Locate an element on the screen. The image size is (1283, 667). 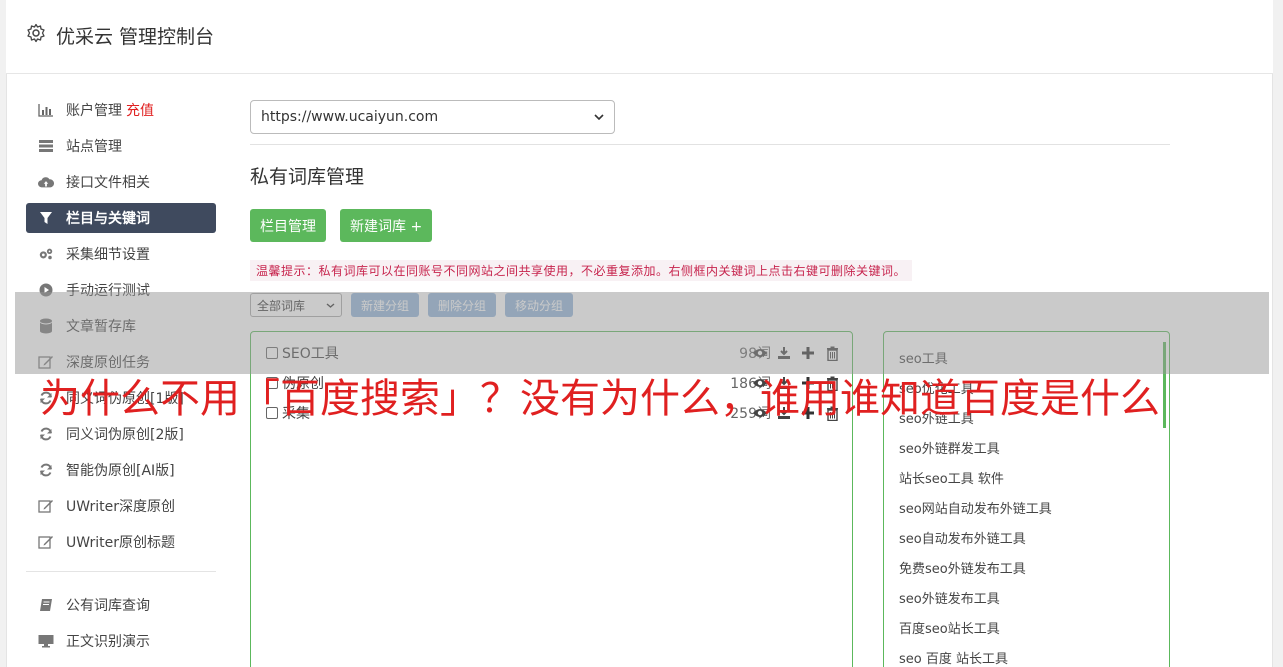
recharge-link: 充值 is located at coordinates (140, 110).